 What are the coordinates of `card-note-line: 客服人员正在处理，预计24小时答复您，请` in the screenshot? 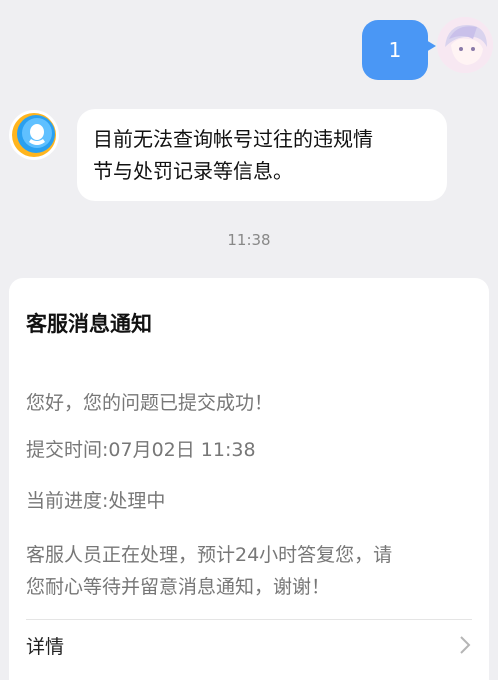 It's located at (209, 555).